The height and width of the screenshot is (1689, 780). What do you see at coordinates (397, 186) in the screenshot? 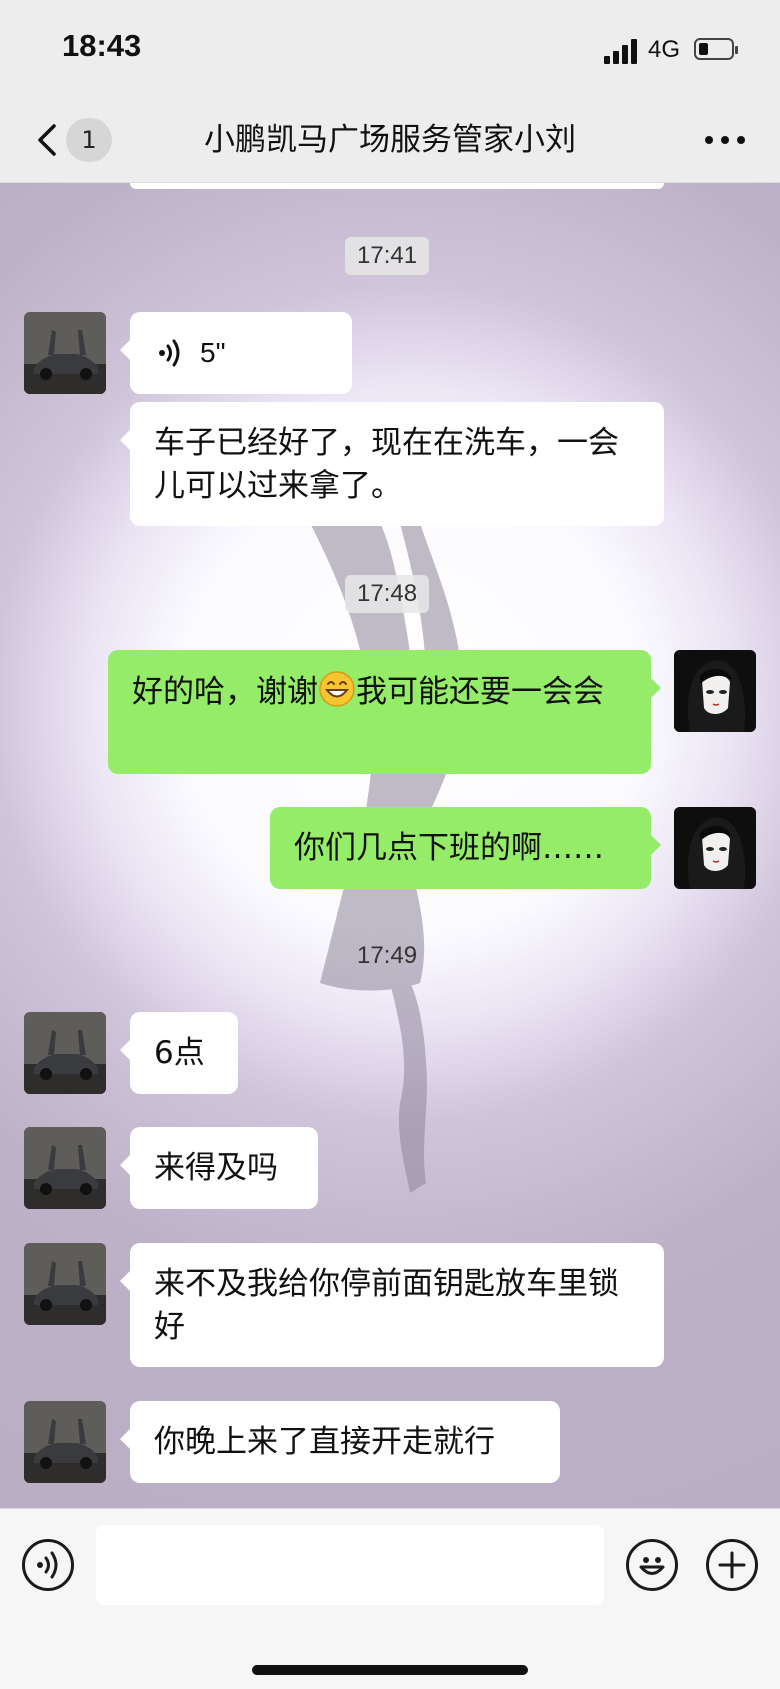
I see `previous-message-bubble` at bounding box center [397, 186].